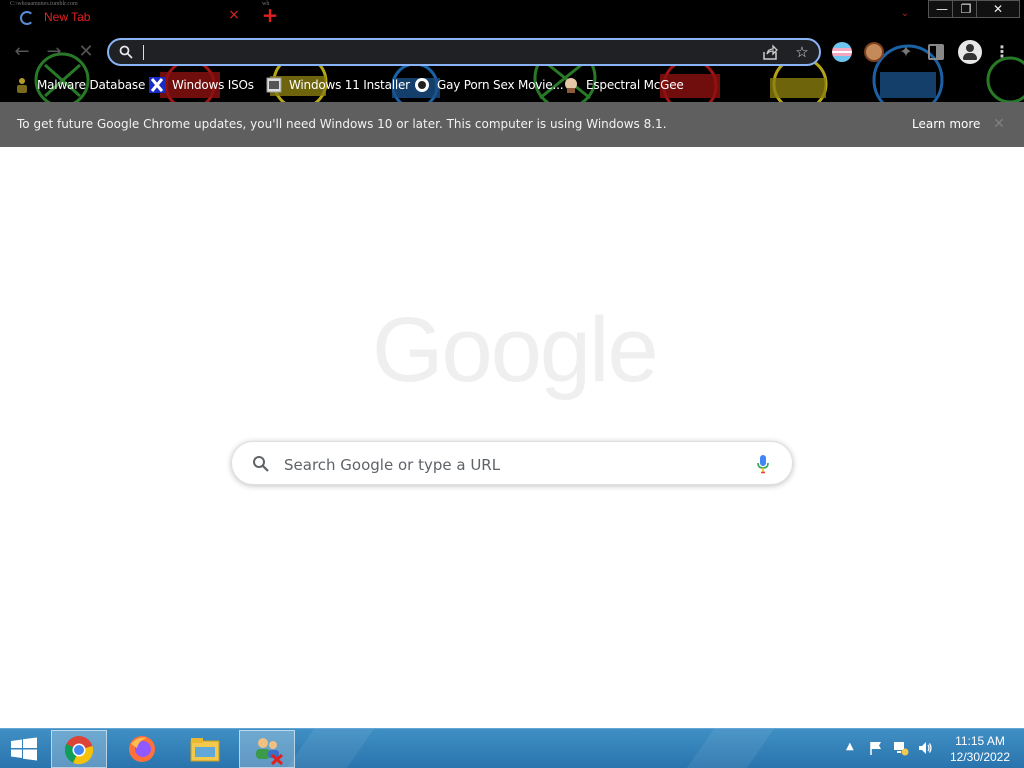 The height and width of the screenshot is (768, 1024). I want to click on profile-body, so click(970, 56).